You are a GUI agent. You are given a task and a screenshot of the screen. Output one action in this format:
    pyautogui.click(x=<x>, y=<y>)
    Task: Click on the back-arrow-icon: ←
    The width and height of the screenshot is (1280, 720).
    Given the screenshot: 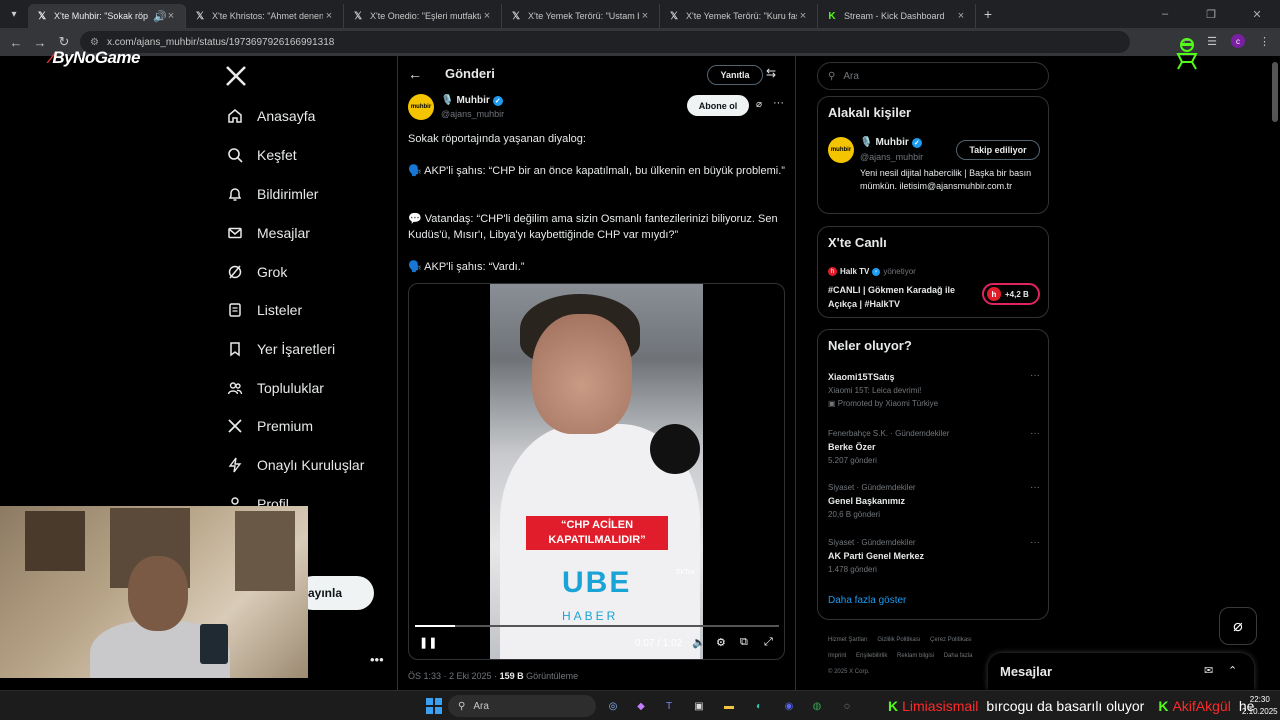 What is the action you would take?
    pyautogui.click(x=415, y=74)
    